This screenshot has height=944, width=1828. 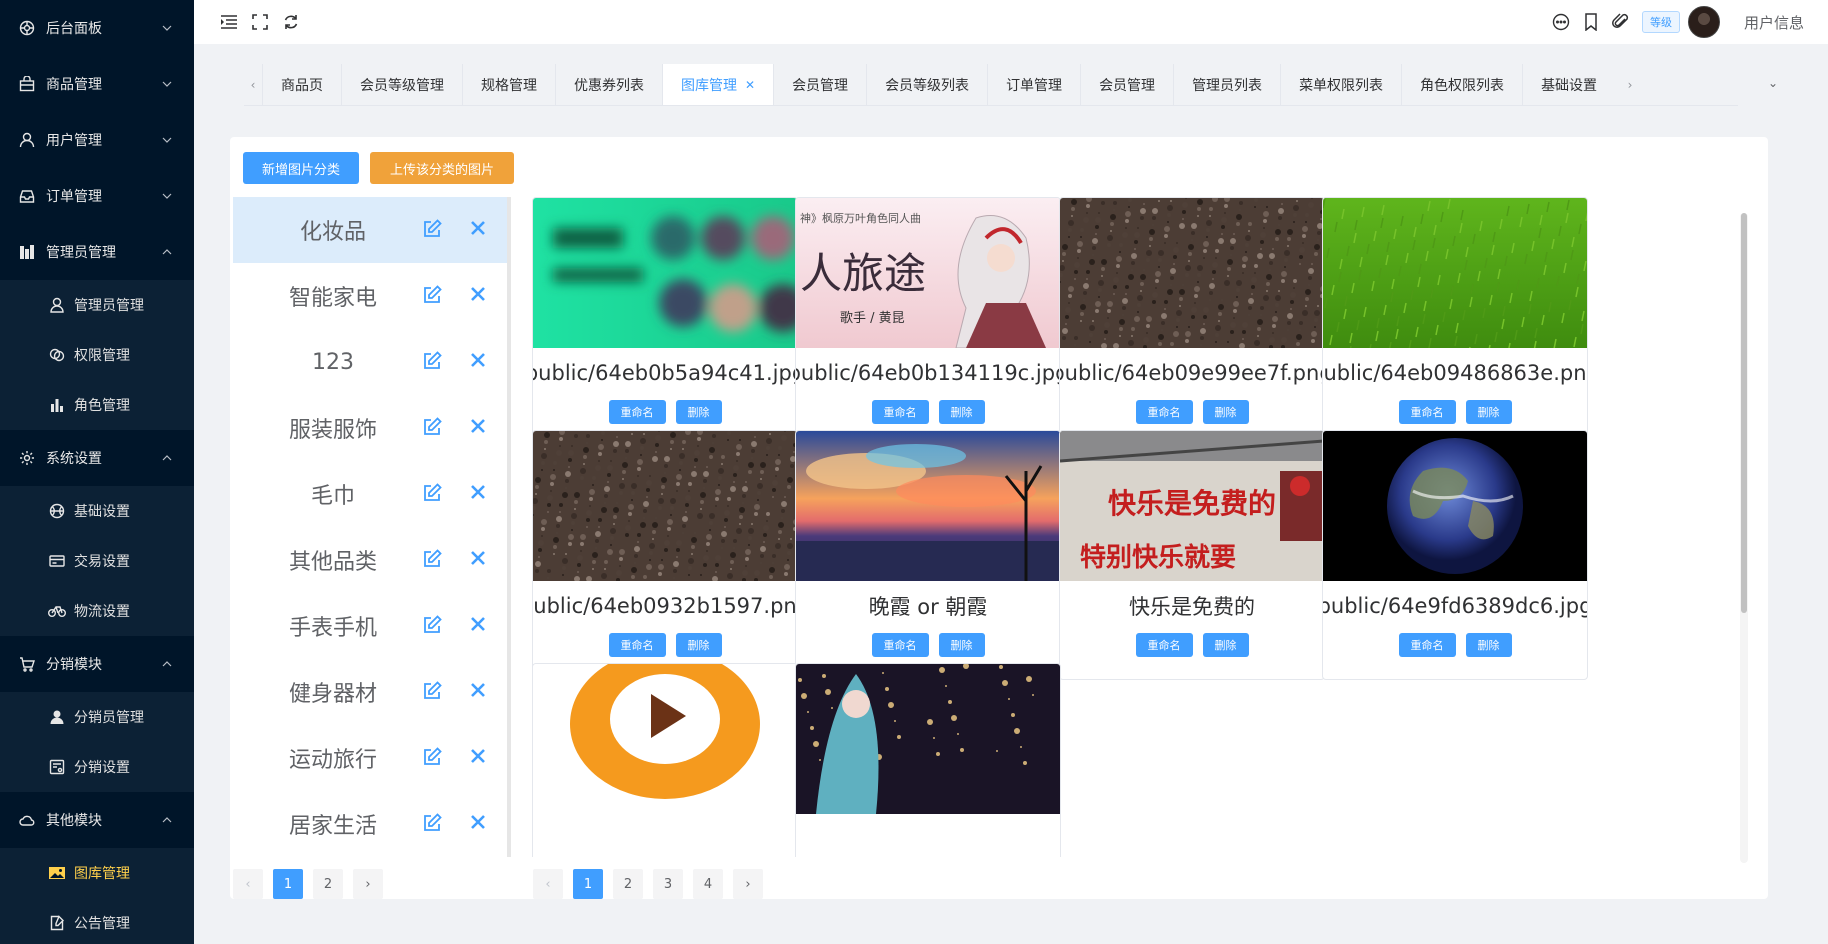 What do you see at coordinates (97, 921) in the screenshot?
I see `sidebar-item: 公告管理` at bounding box center [97, 921].